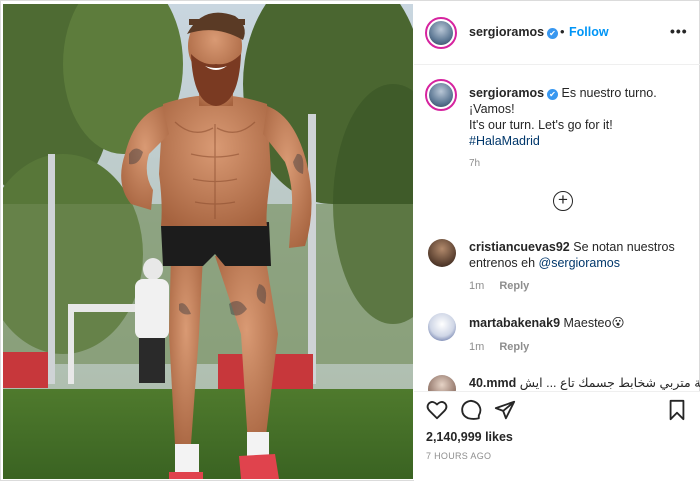 The width and height of the screenshot is (700, 482). I want to click on caption-line-2: ¡Vamos!, so click(492, 109).